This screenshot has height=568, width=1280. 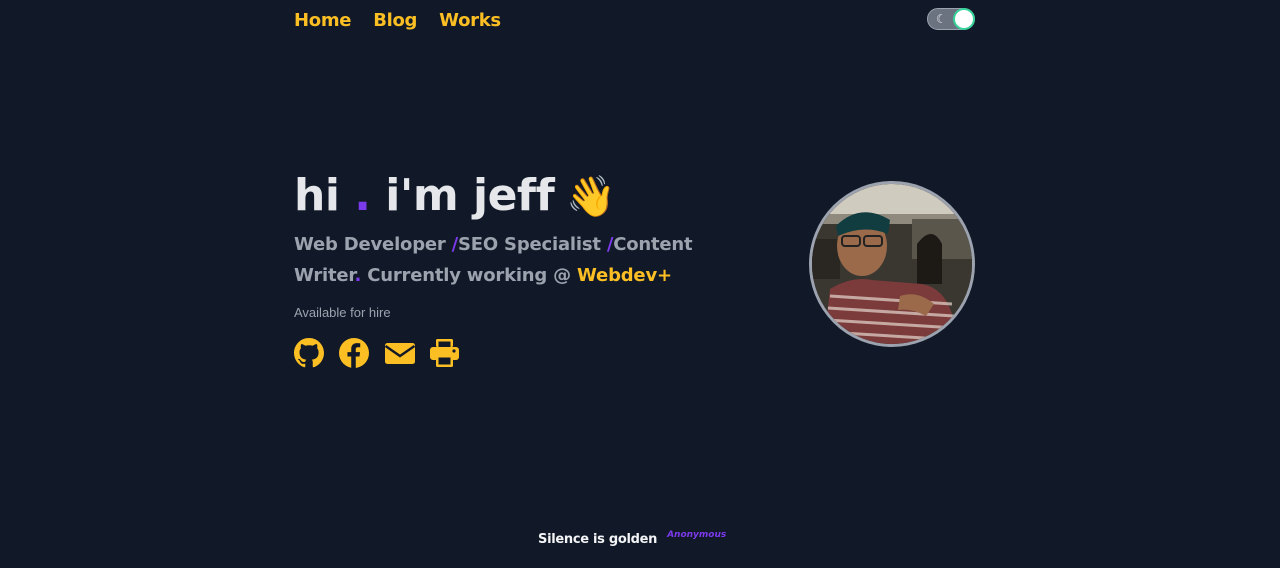 I want to click on footer-quote: Silence is golden Anonymous, so click(x=632, y=538).